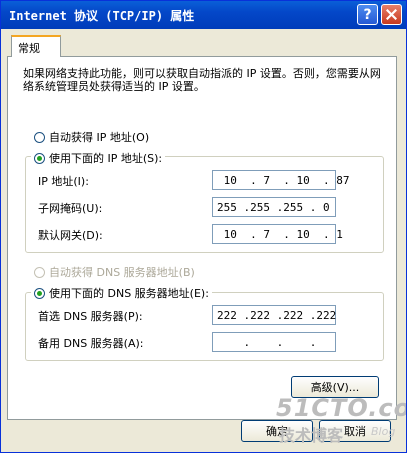 Image resolution: width=407 pixels, height=453 pixels. I want to click on radio-button-auto-dns, so click(39, 272).